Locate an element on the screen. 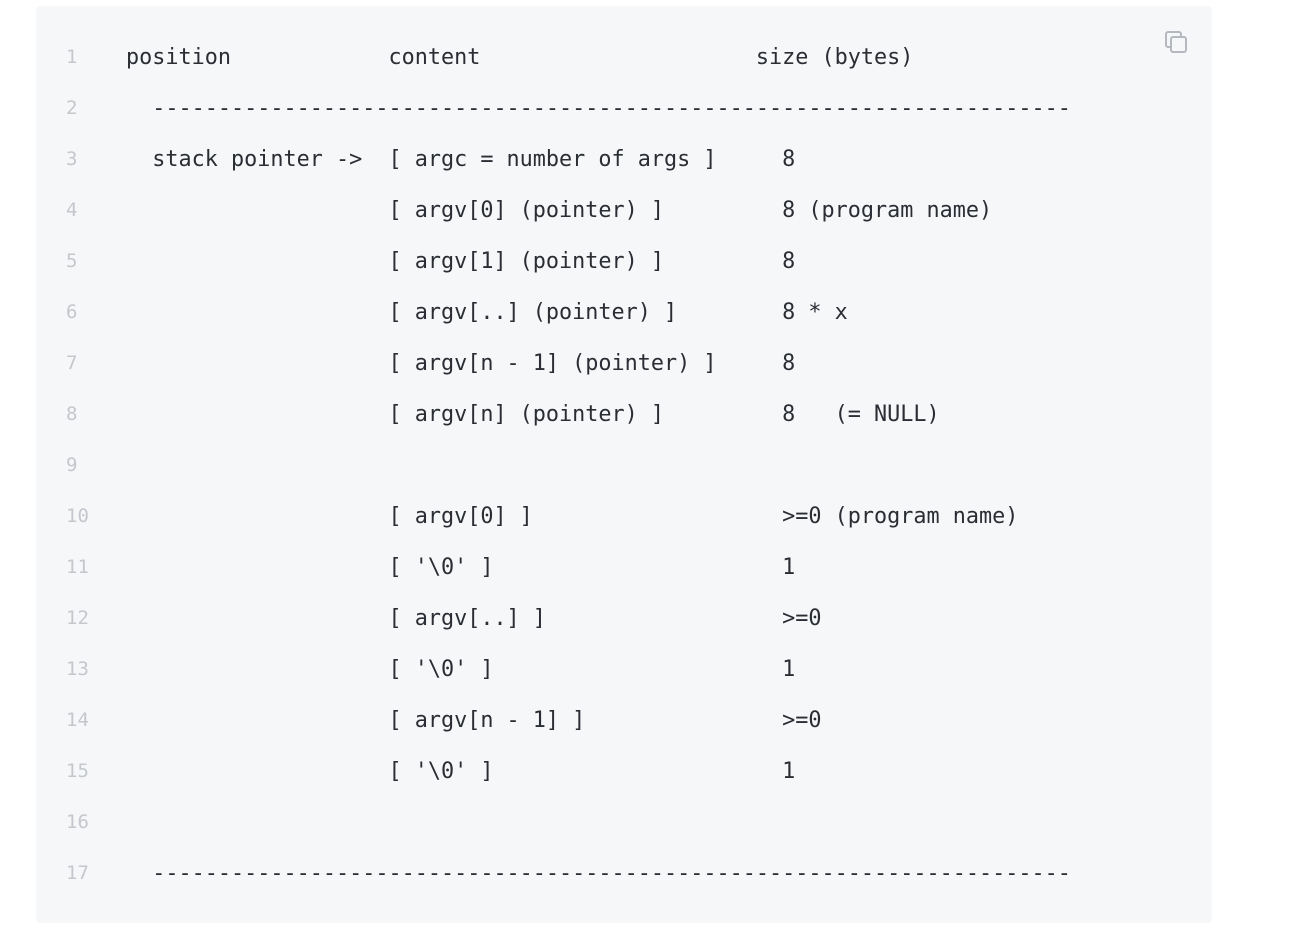 The image size is (1294, 940). line-number: 15 is located at coordinates (77, 771).